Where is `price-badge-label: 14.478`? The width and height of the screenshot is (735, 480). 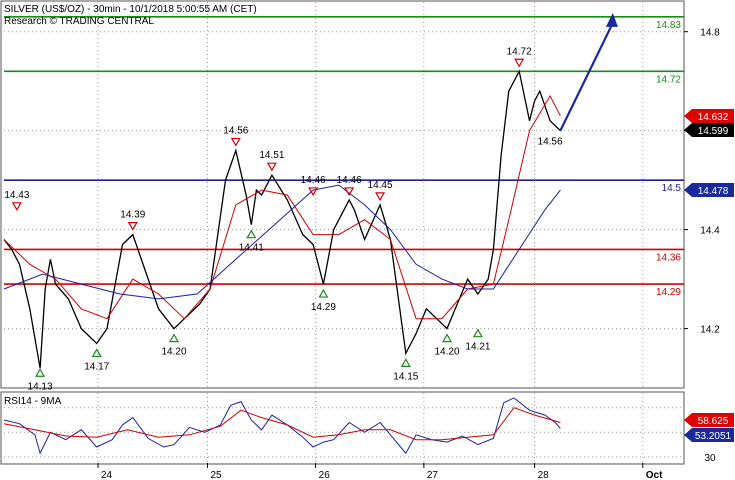 price-badge-label: 14.478 is located at coordinates (713, 191).